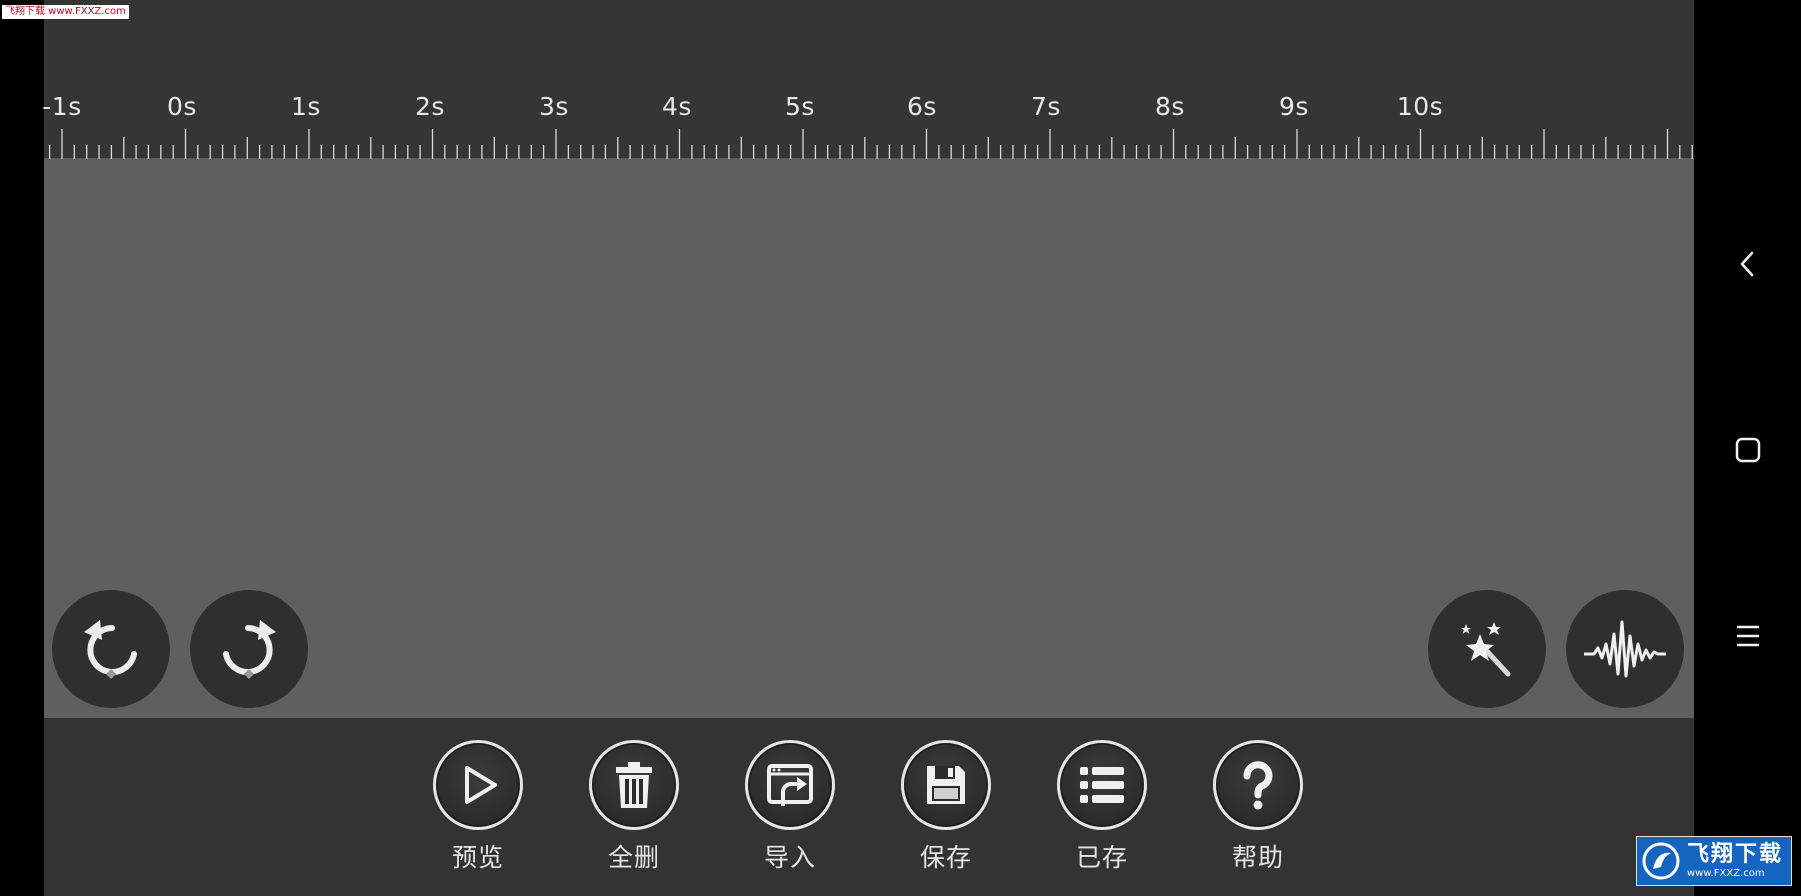  Describe the element at coordinates (1661, 861) in the screenshot. I see `watermark-logo-icon` at that location.